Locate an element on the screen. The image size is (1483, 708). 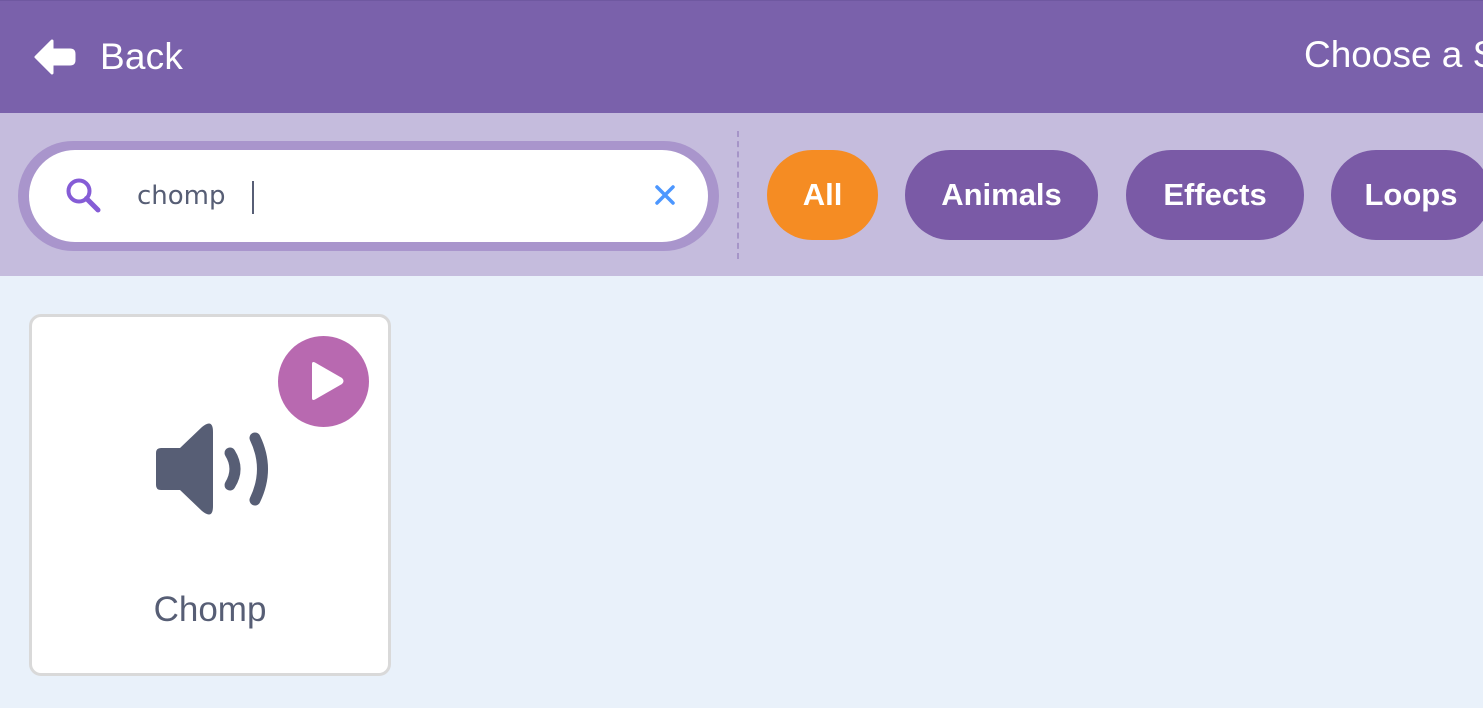
filter-divider is located at coordinates (738, 195).